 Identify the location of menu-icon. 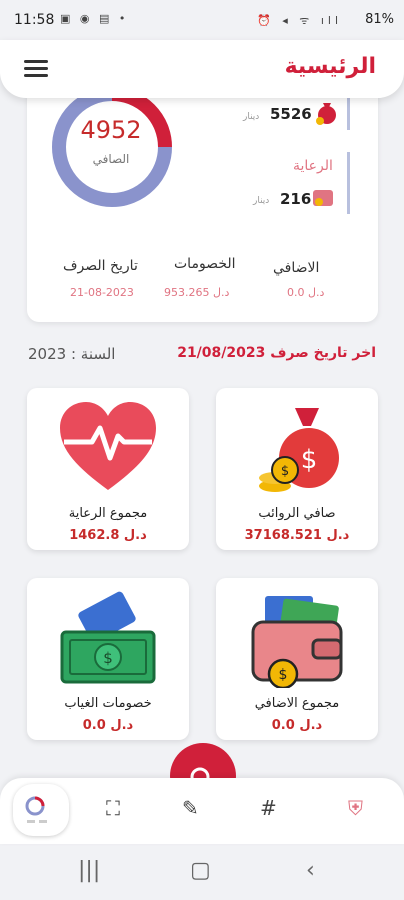
(36, 61).